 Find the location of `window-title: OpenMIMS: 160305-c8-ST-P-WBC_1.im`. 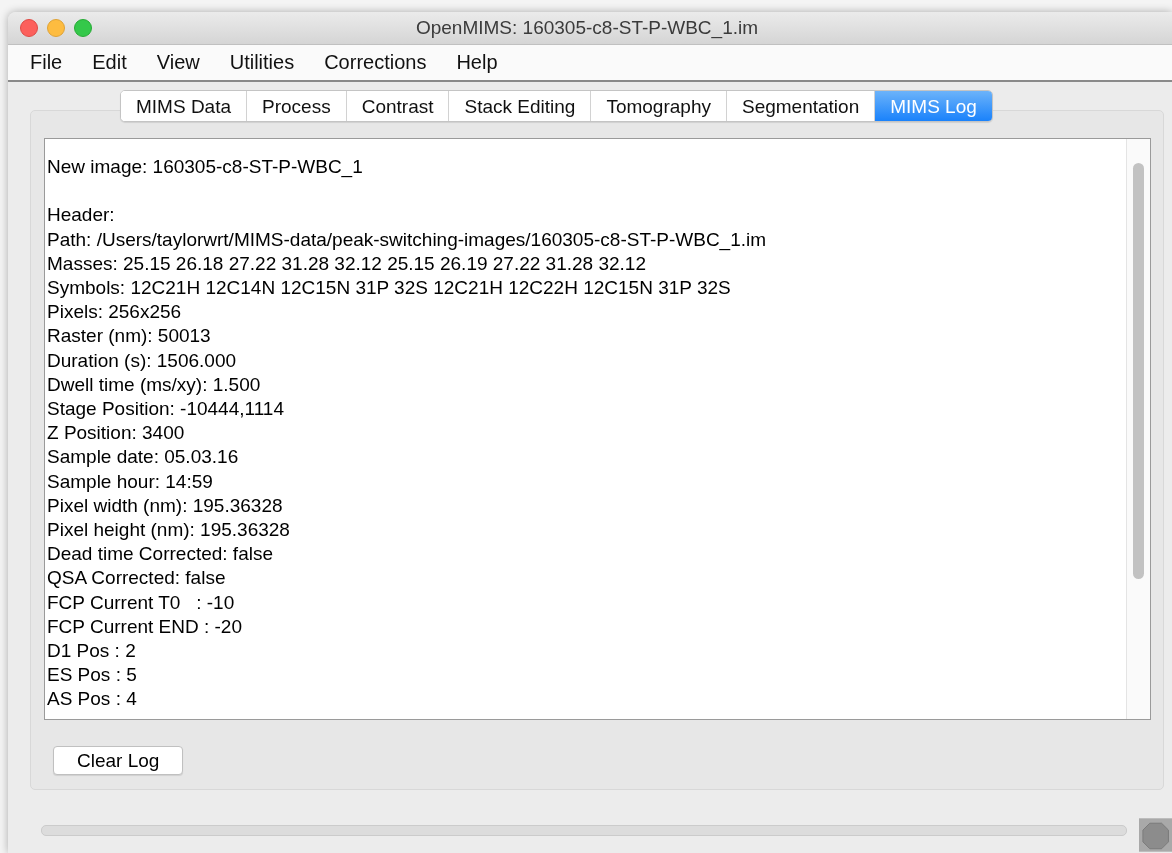

window-title: OpenMIMS: 160305-c8-ST-P-WBC_1.im is located at coordinates (587, 28).